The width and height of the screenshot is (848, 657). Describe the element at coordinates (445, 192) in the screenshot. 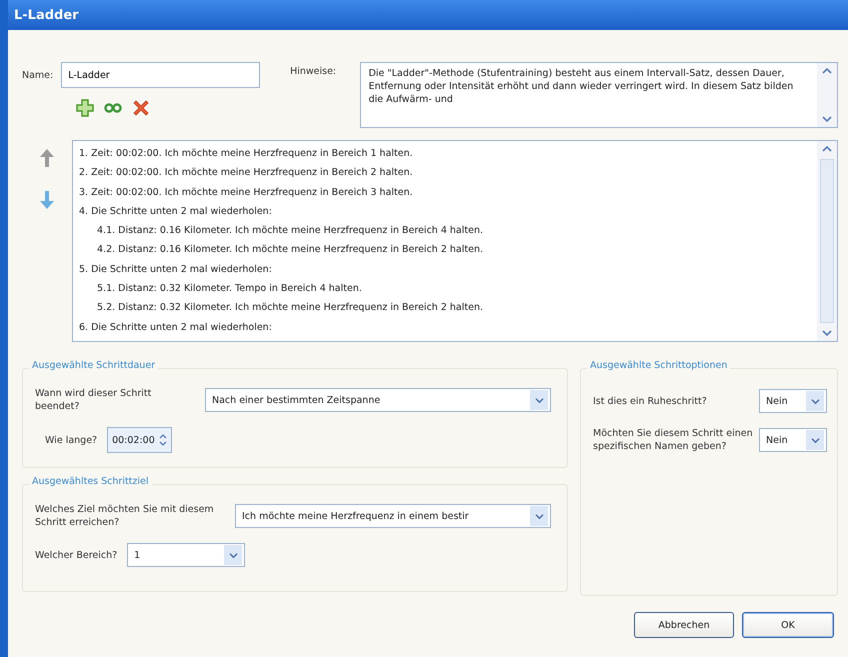

I see `list-item: 3. Zeit: 00:02:00. Ich möchte meine Herzfrequenz in Bereich 3 halten.` at that location.